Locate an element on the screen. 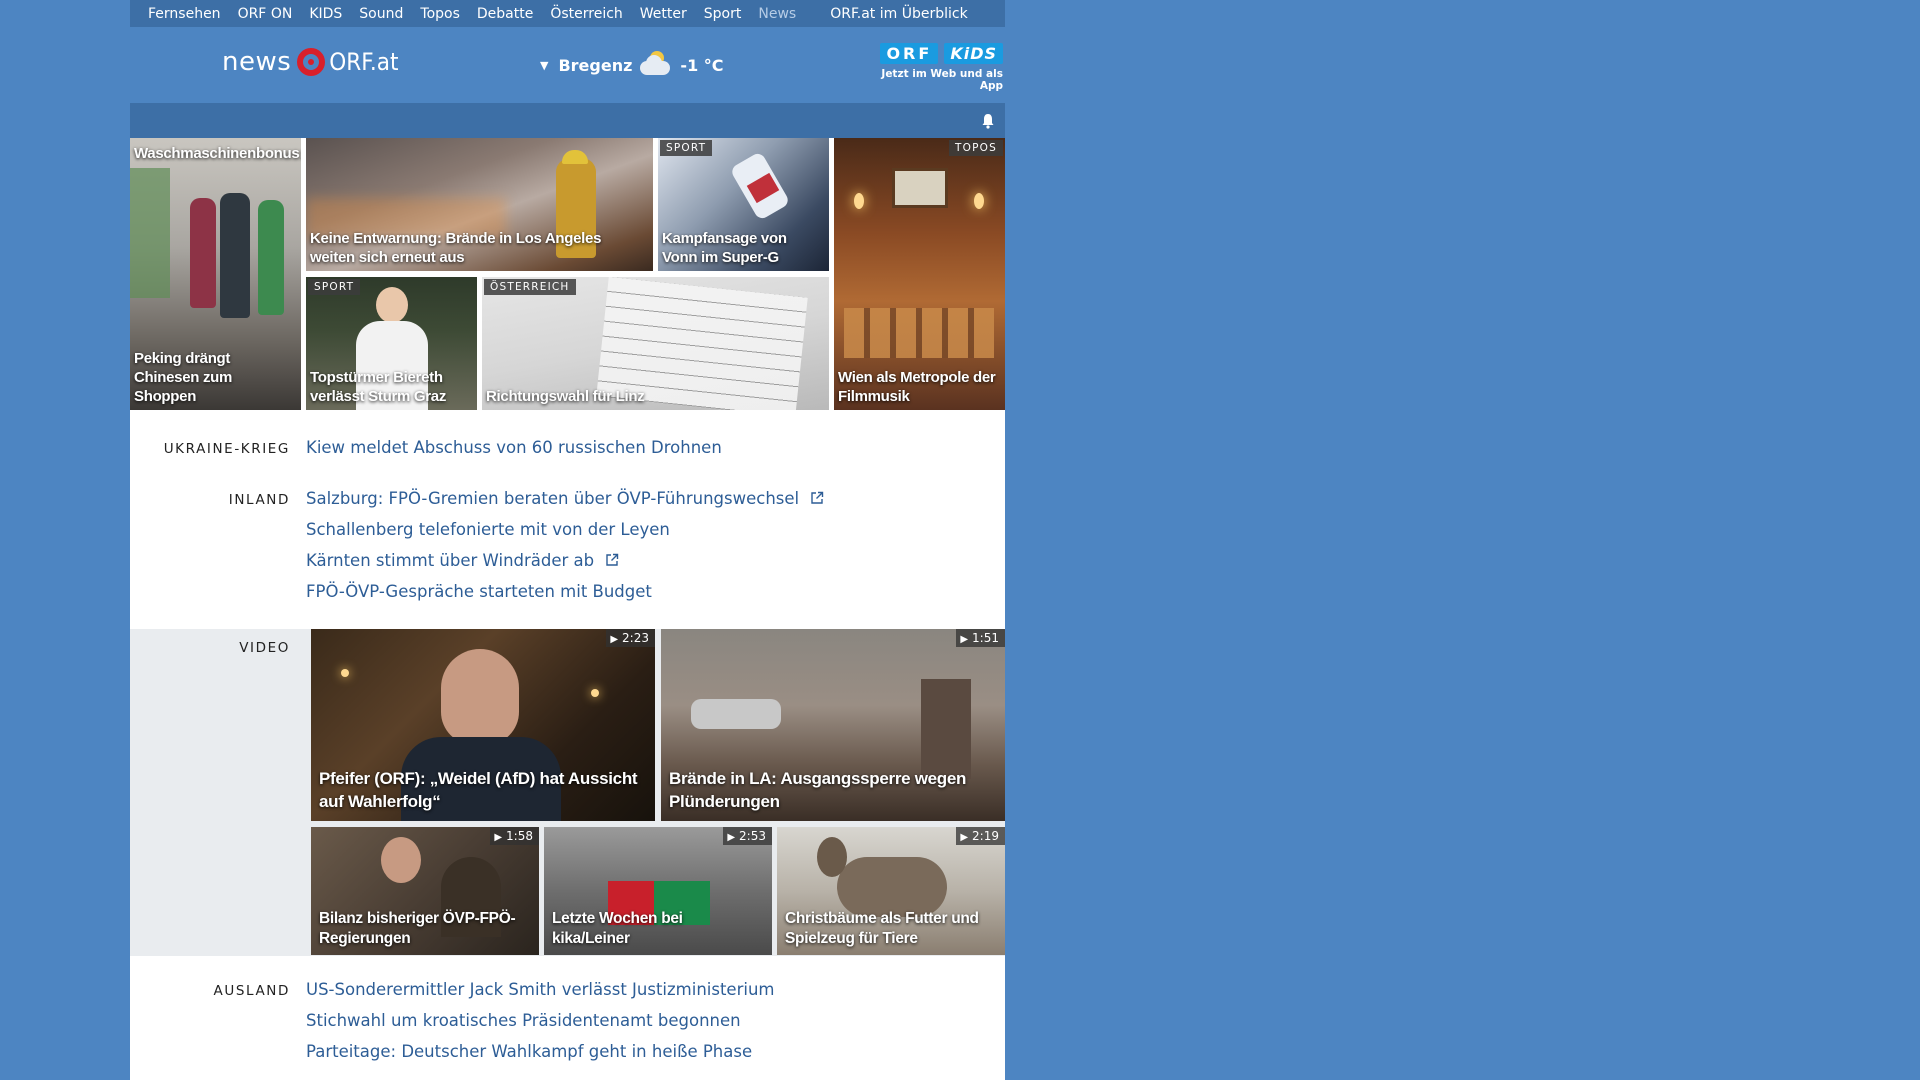  video-duration: ▶ 2:23 is located at coordinates (630, 638).